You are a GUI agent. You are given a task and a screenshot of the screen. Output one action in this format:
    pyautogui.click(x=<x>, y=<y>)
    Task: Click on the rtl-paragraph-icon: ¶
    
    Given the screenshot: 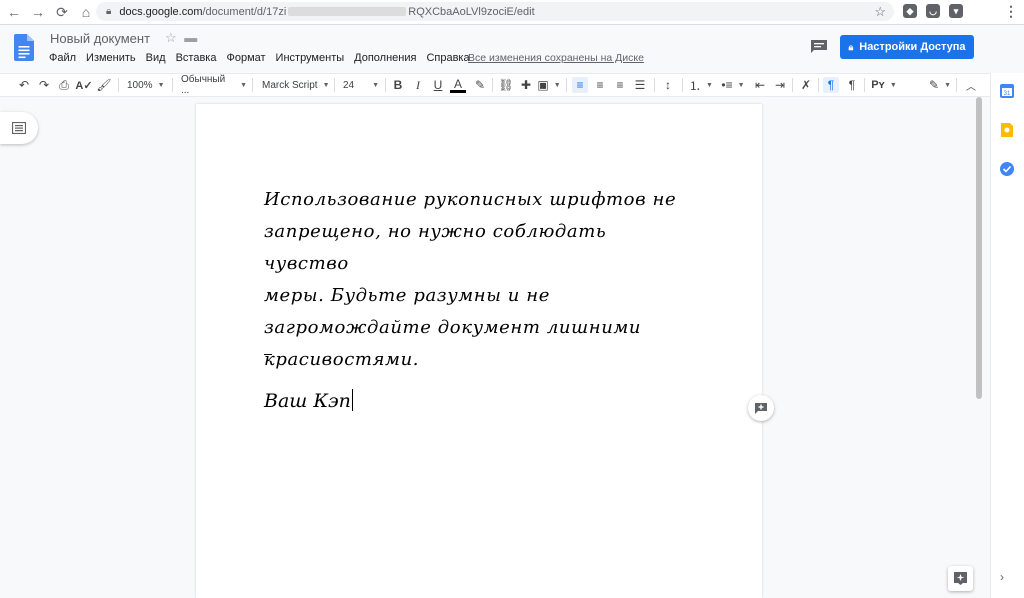 What is the action you would take?
    pyautogui.click(x=852, y=85)
    